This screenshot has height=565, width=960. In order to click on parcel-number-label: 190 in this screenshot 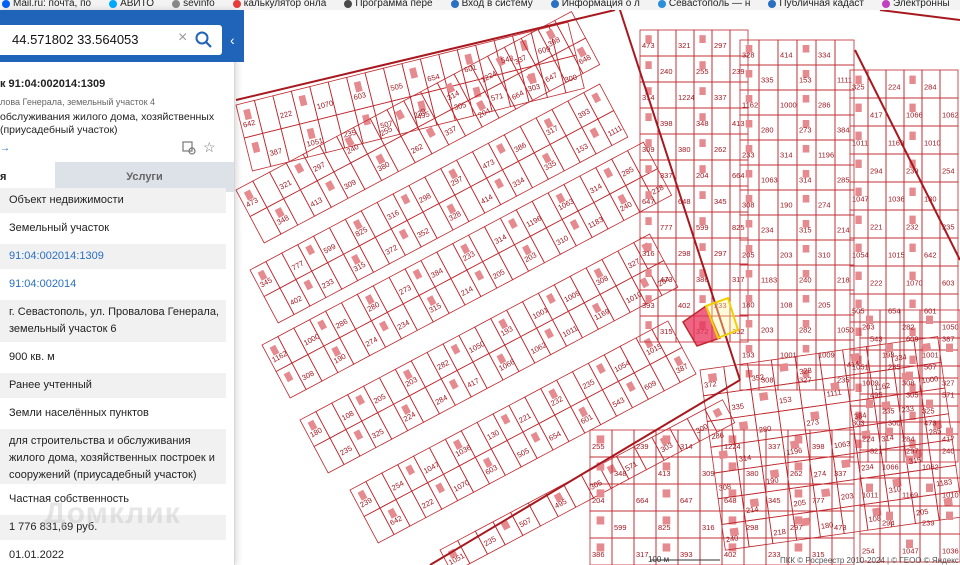, I will do `click(786, 205)`.